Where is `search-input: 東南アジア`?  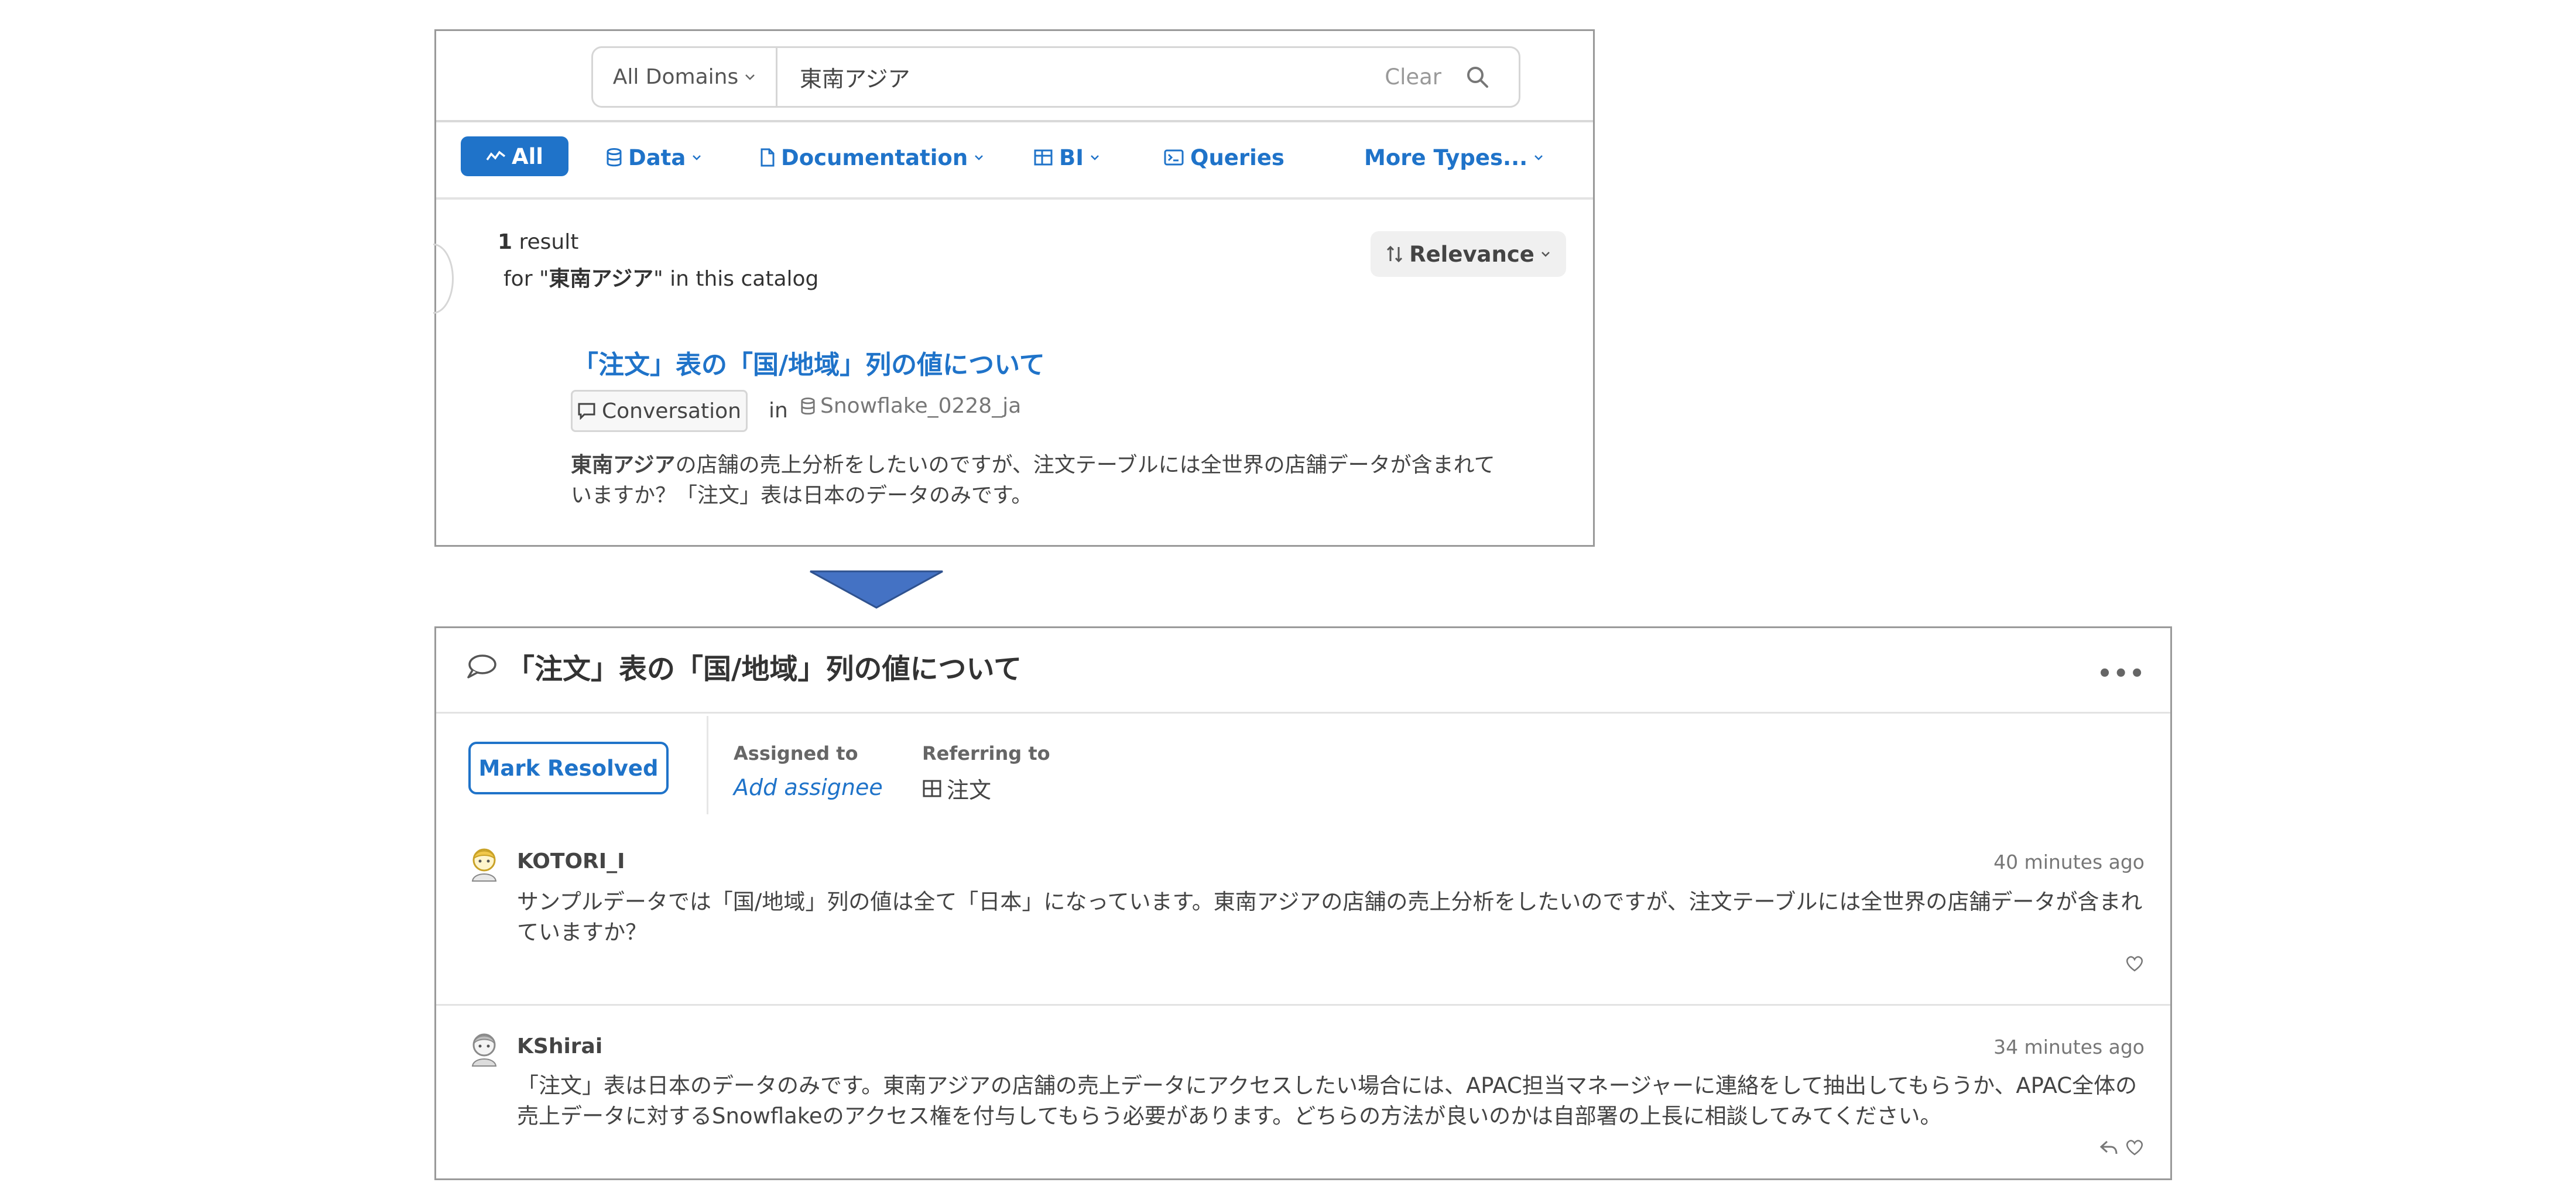 search-input: 東南アジア is located at coordinates (1081, 77).